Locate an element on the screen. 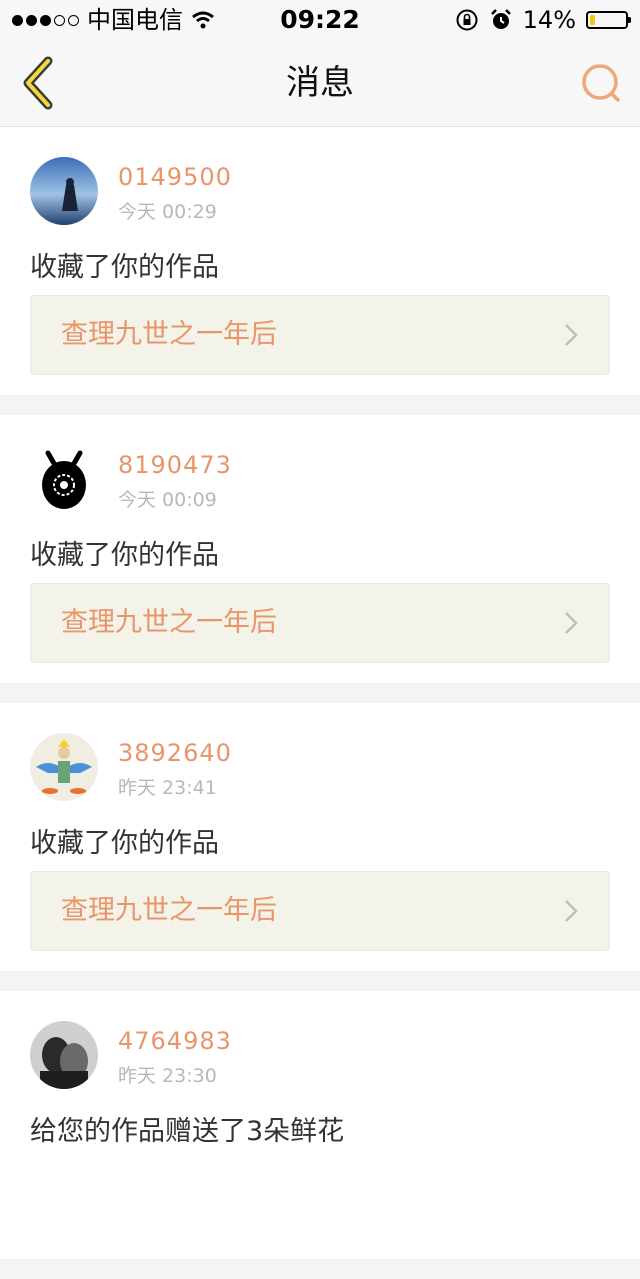 The height and width of the screenshot is (1279, 640). status-right: 14% is located at coordinates (543, 20).